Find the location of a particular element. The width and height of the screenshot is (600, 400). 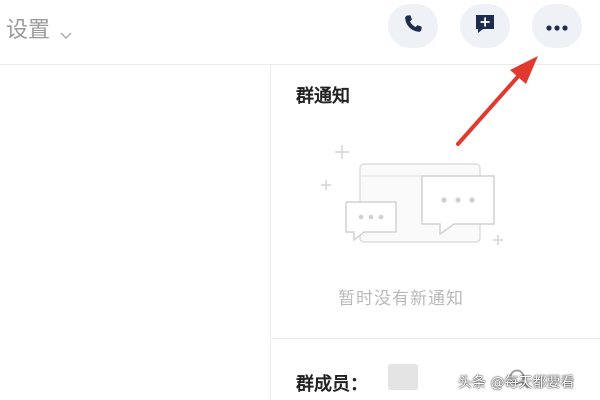

toolbar-divider is located at coordinates (300, 64).